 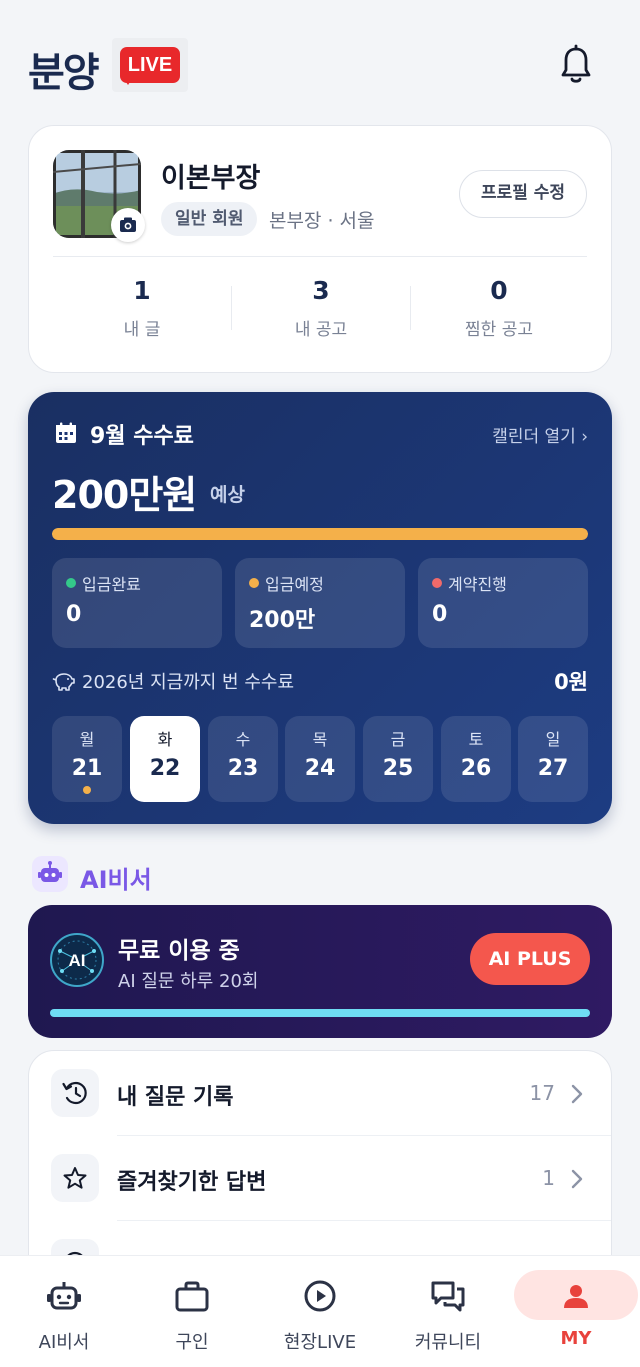 What do you see at coordinates (142, 330) in the screenshot?
I see `stat-label: 내 글` at bounding box center [142, 330].